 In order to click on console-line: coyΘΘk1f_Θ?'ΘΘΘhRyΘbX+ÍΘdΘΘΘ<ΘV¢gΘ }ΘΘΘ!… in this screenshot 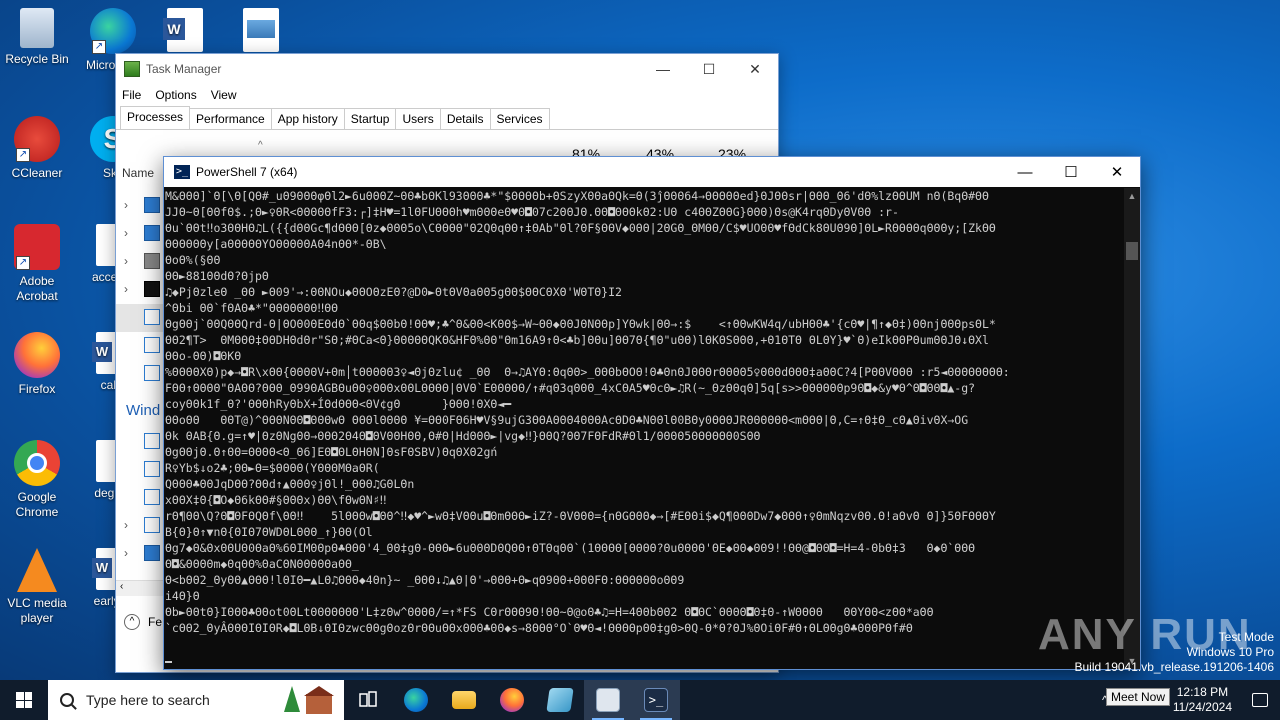, I will do `click(338, 404)`.